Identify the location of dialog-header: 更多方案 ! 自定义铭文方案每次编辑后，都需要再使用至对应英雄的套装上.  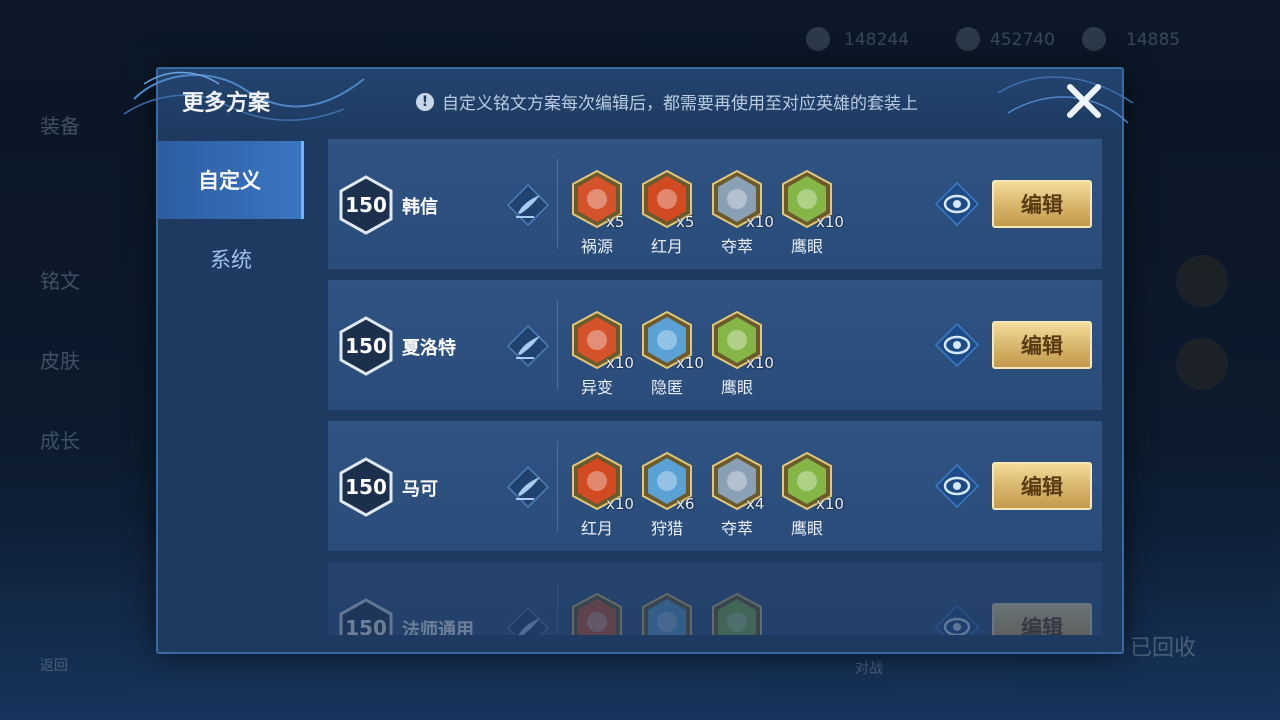
(629, 99).